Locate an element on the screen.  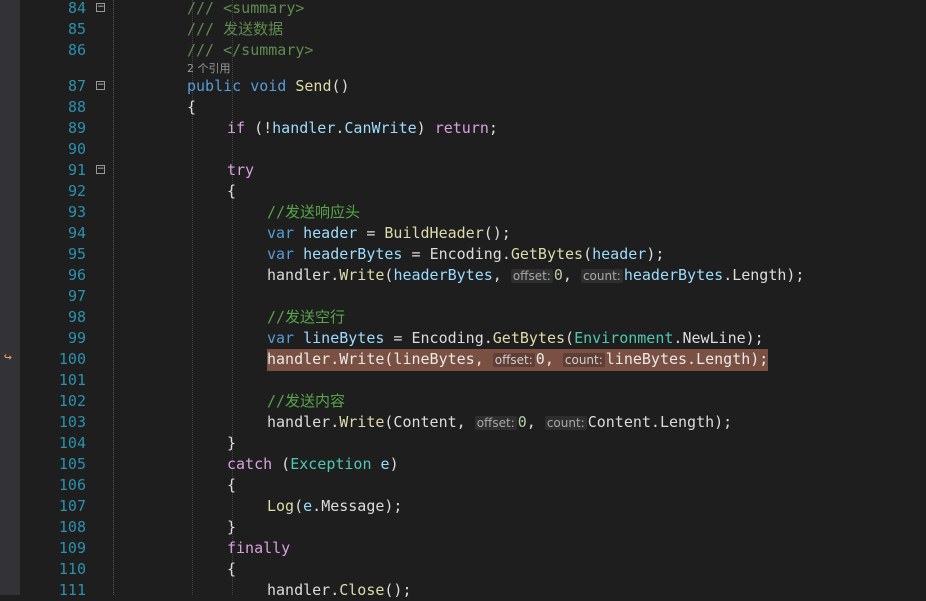
code-token: catch is located at coordinates (250, 464).